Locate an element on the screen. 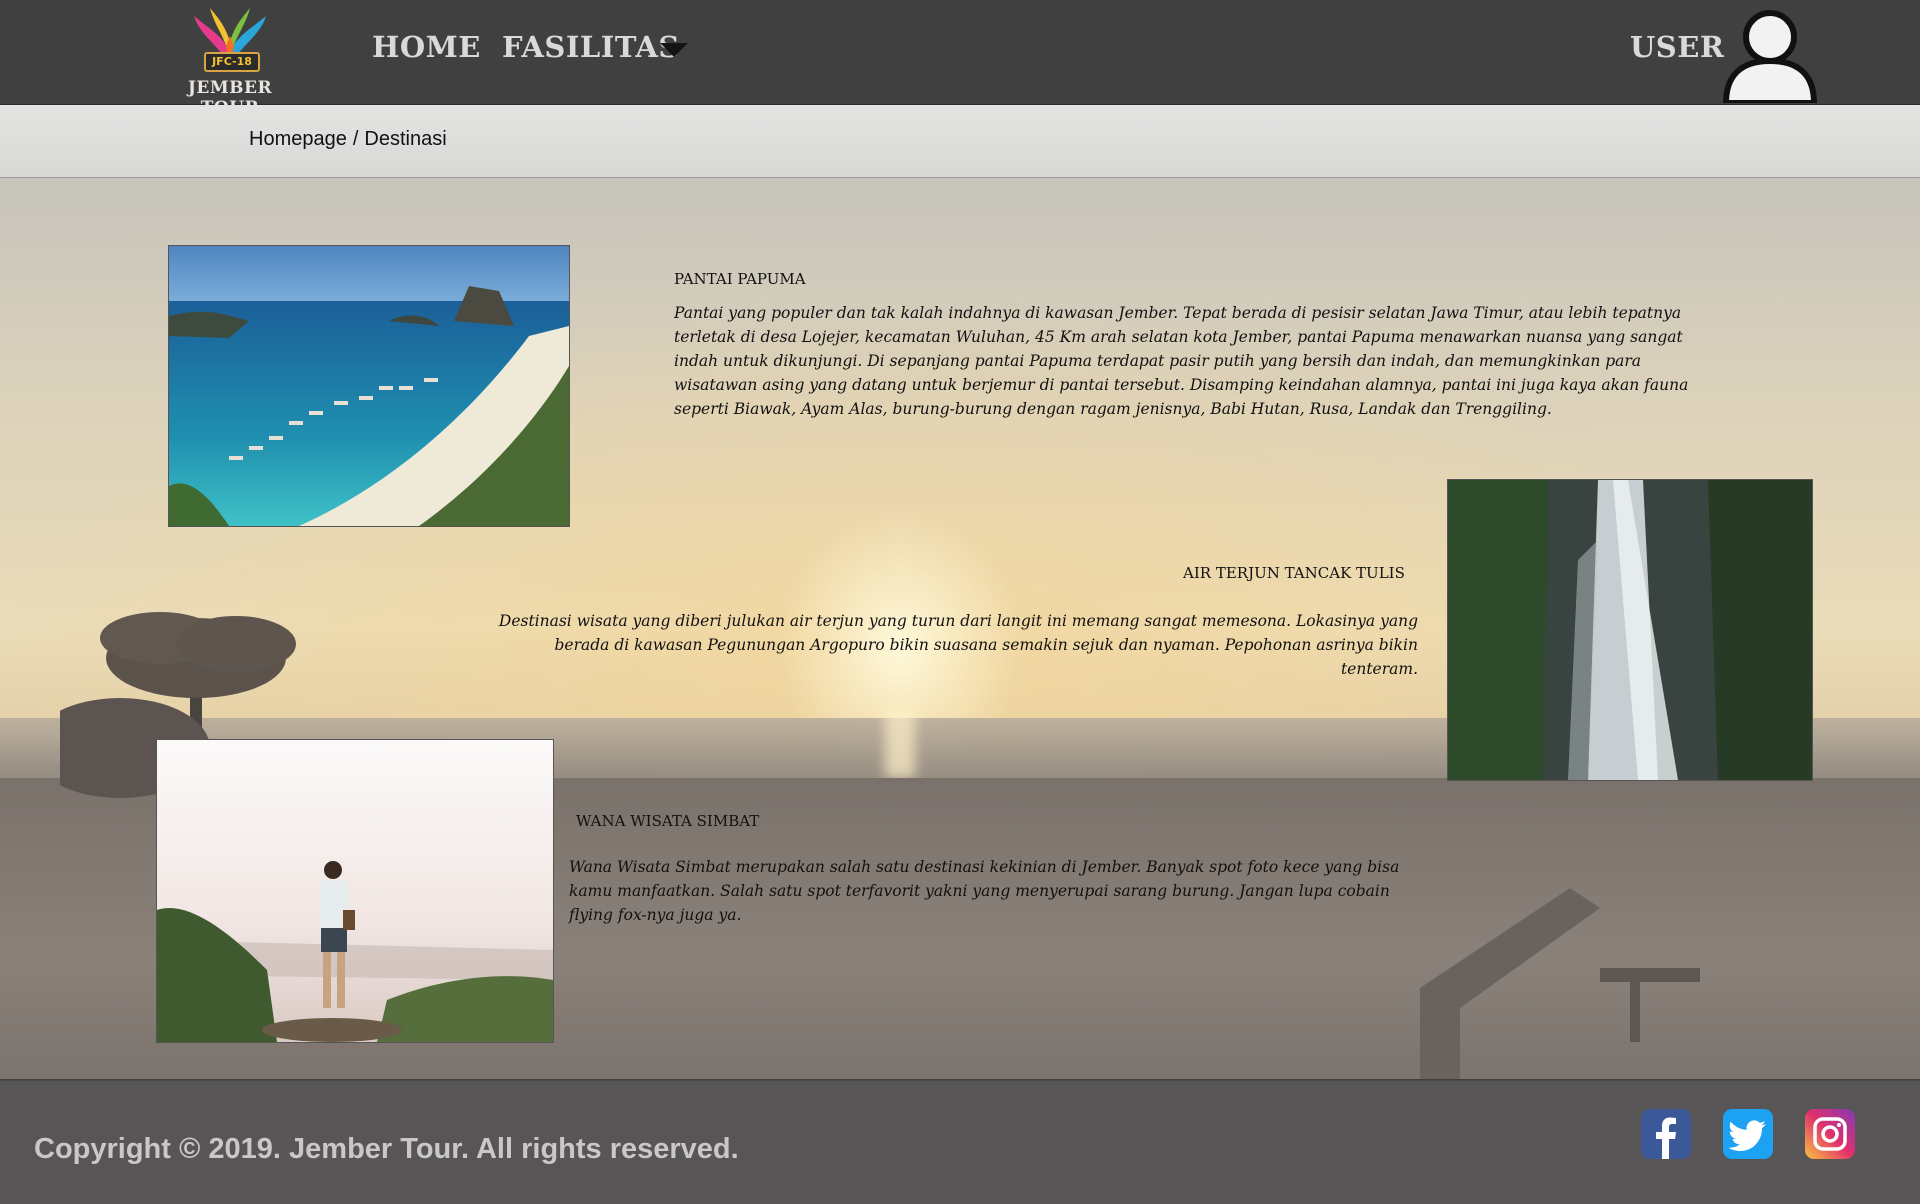  nav-user-link: USER is located at coordinates (1677, 47).